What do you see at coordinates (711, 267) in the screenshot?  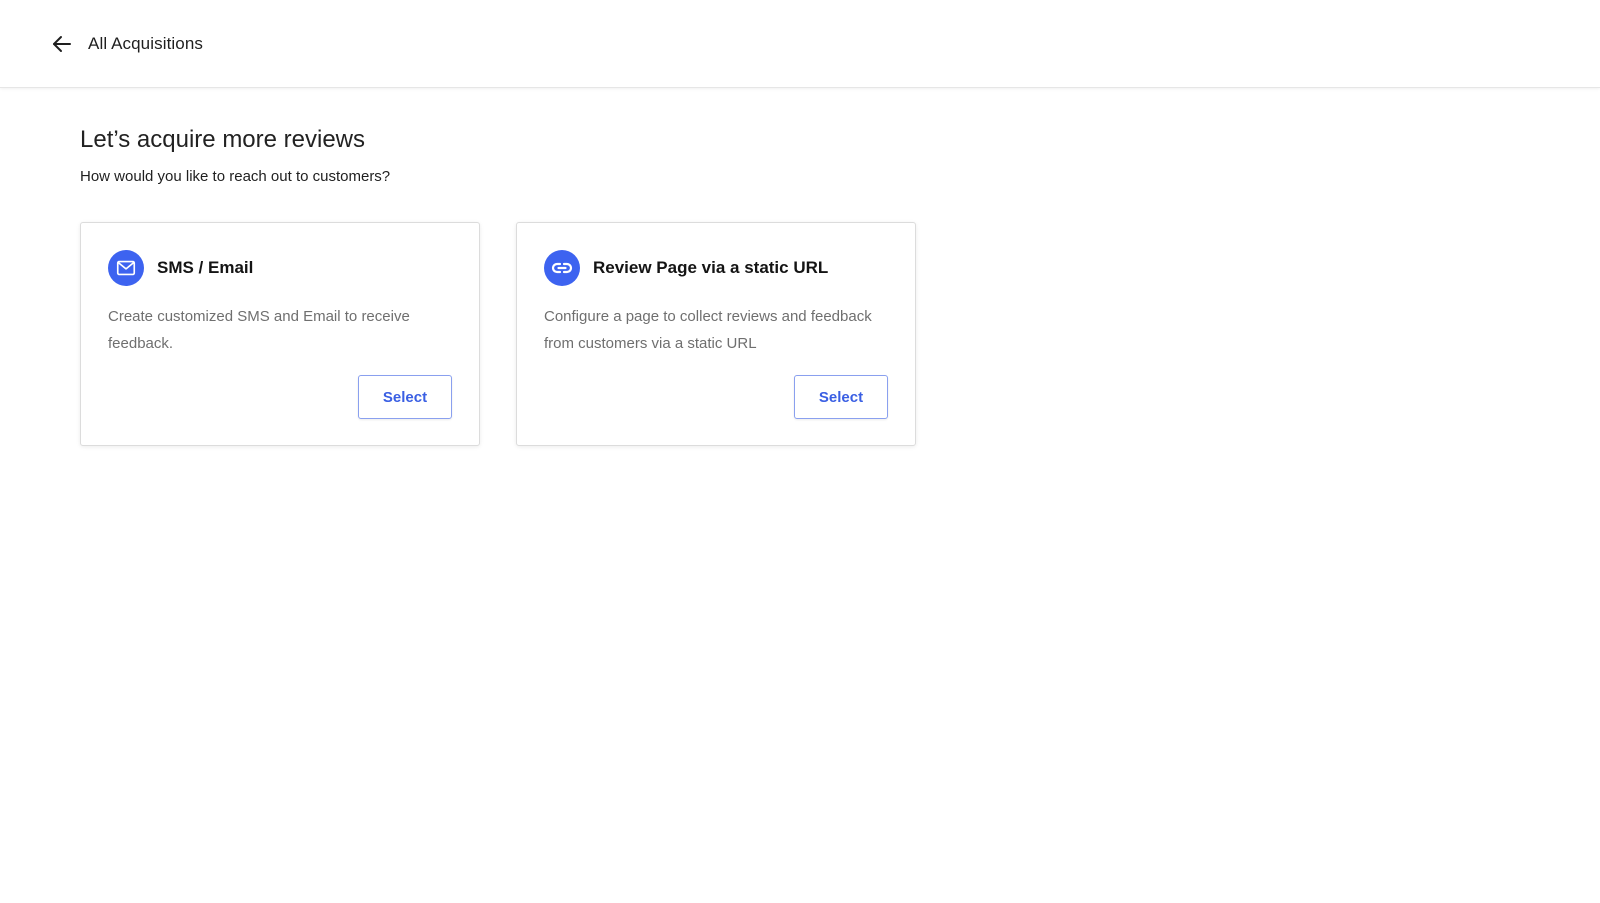 I see `card-title: Review Page via a static URL` at bounding box center [711, 267].